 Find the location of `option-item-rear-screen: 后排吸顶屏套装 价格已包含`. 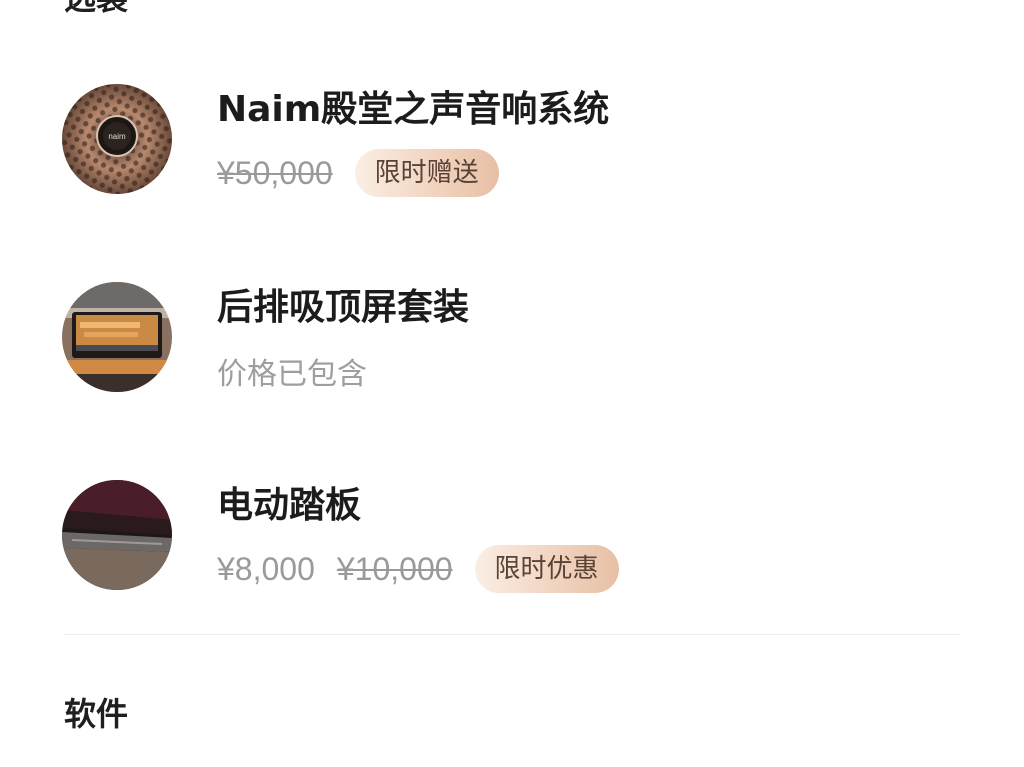

option-item-rear-screen: 后排吸顶屏套装 价格已包含 is located at coordinates (512, 338).